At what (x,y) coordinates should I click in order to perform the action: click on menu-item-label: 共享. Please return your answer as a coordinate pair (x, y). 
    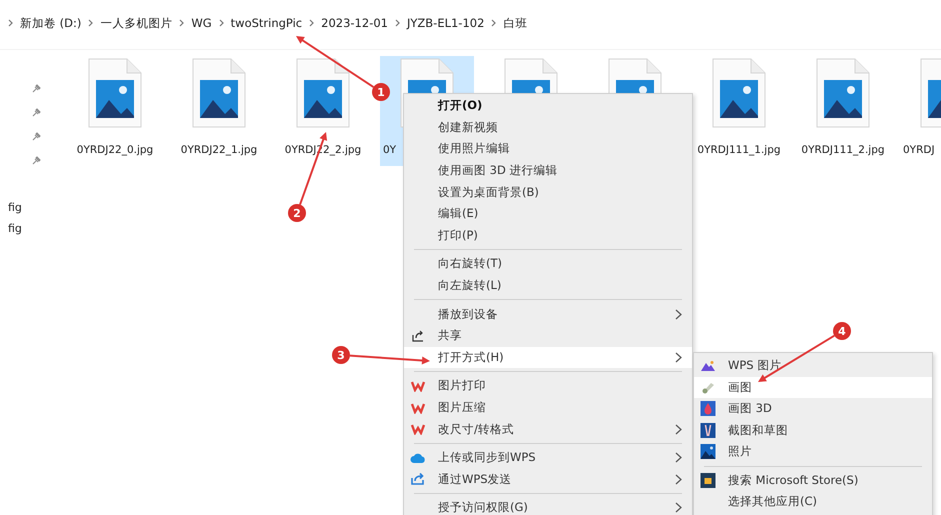
    Looking at the image, I should click on (450, 336).